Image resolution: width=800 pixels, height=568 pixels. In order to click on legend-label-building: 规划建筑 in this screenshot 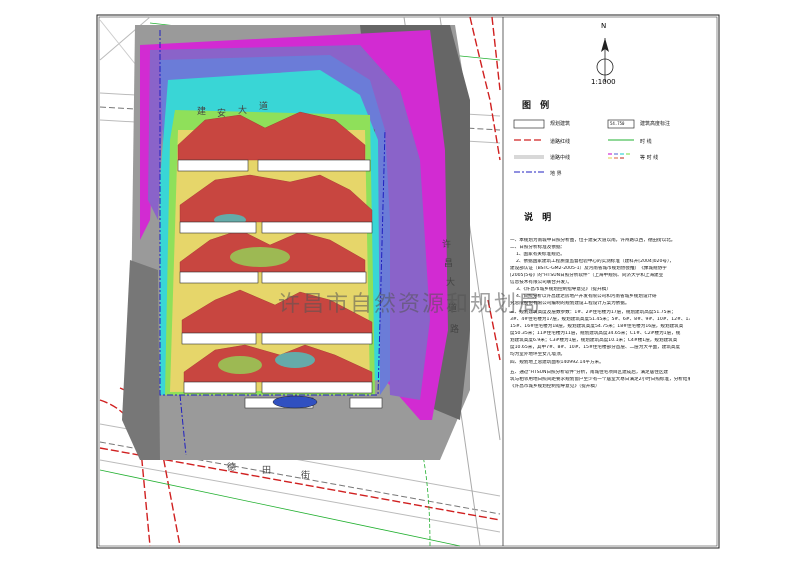, I will do `click(560, 124)`.